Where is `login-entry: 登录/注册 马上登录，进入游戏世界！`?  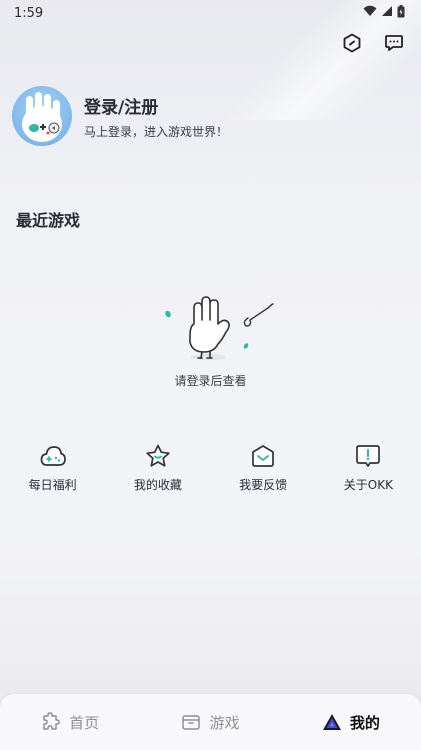
login-entry: 登录/注册 马上登录，进入游戏世界！ is located at coordinates (120, 116).